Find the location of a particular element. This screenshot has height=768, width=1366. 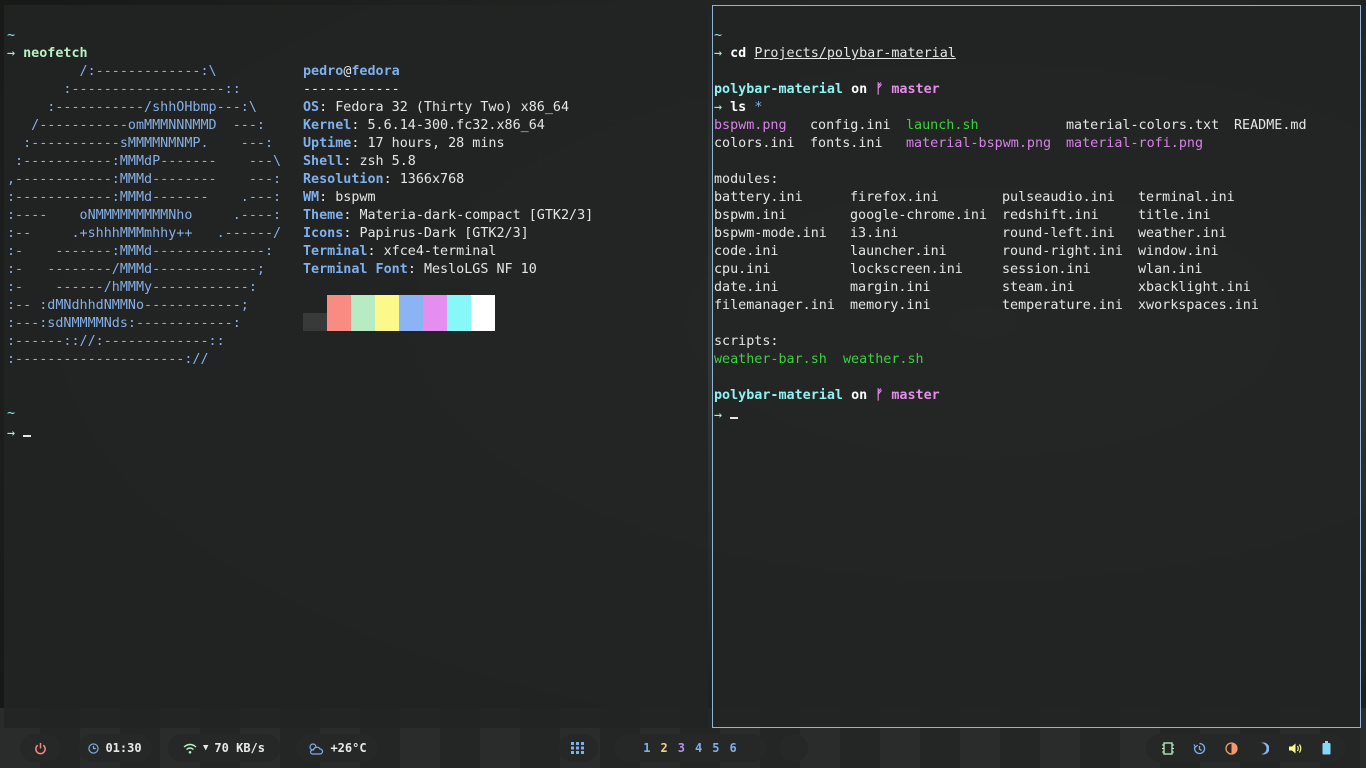

module-file: battery.ini is located at coordinates (758, 197).